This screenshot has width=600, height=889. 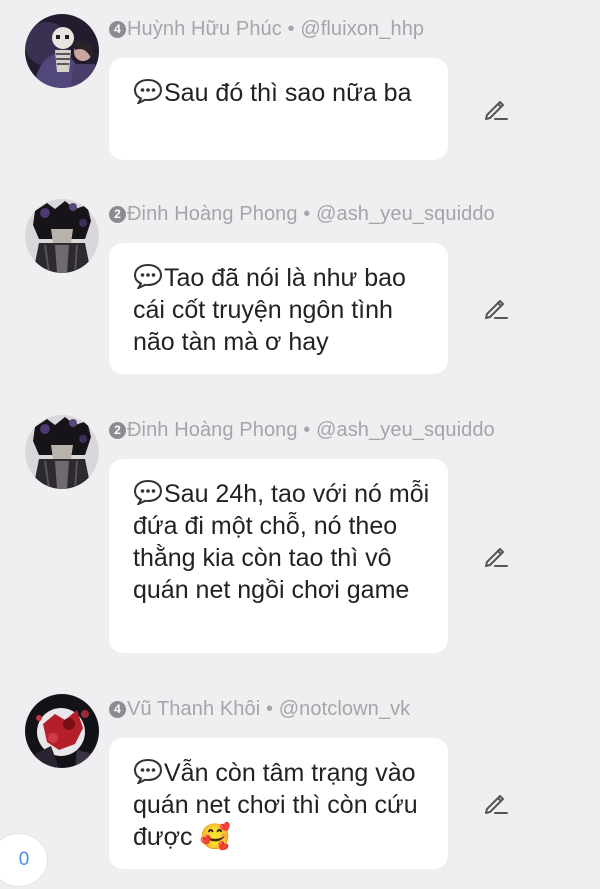 I want to click on author-handle: @fluixon_hhp, so click(x=362, y=29).